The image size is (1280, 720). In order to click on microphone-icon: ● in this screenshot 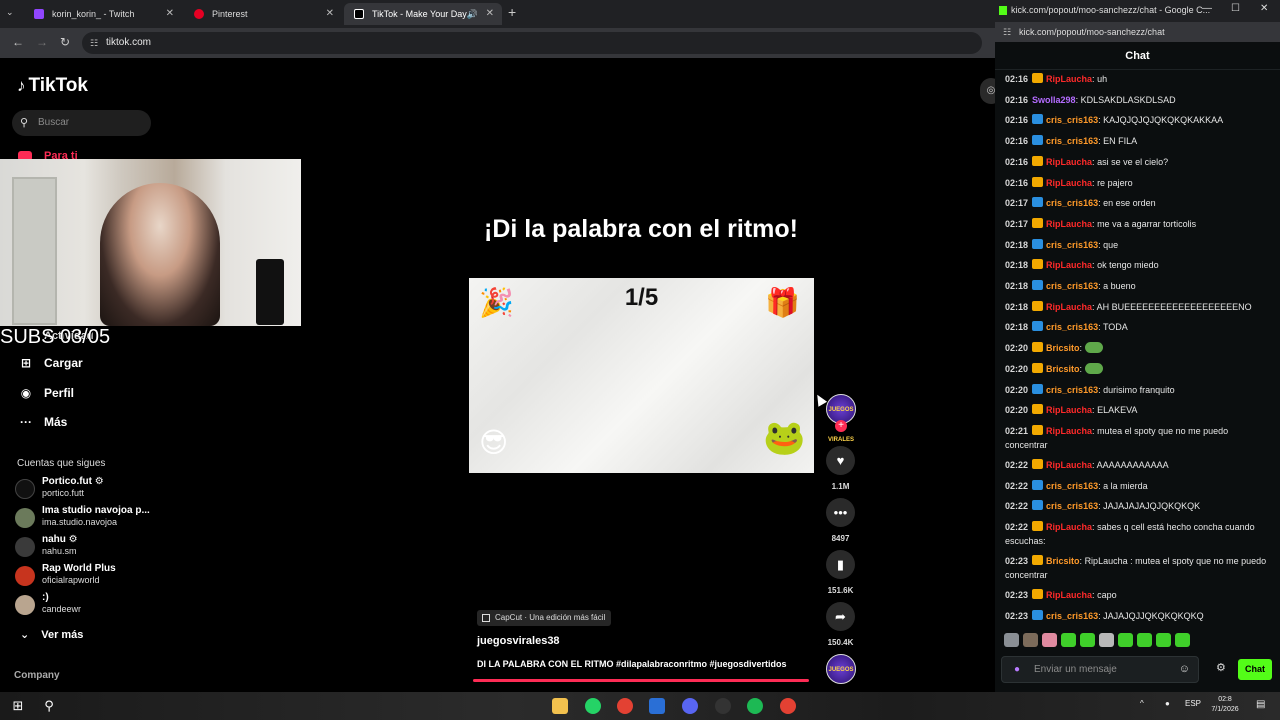, I will do `click(1017, 669)`.